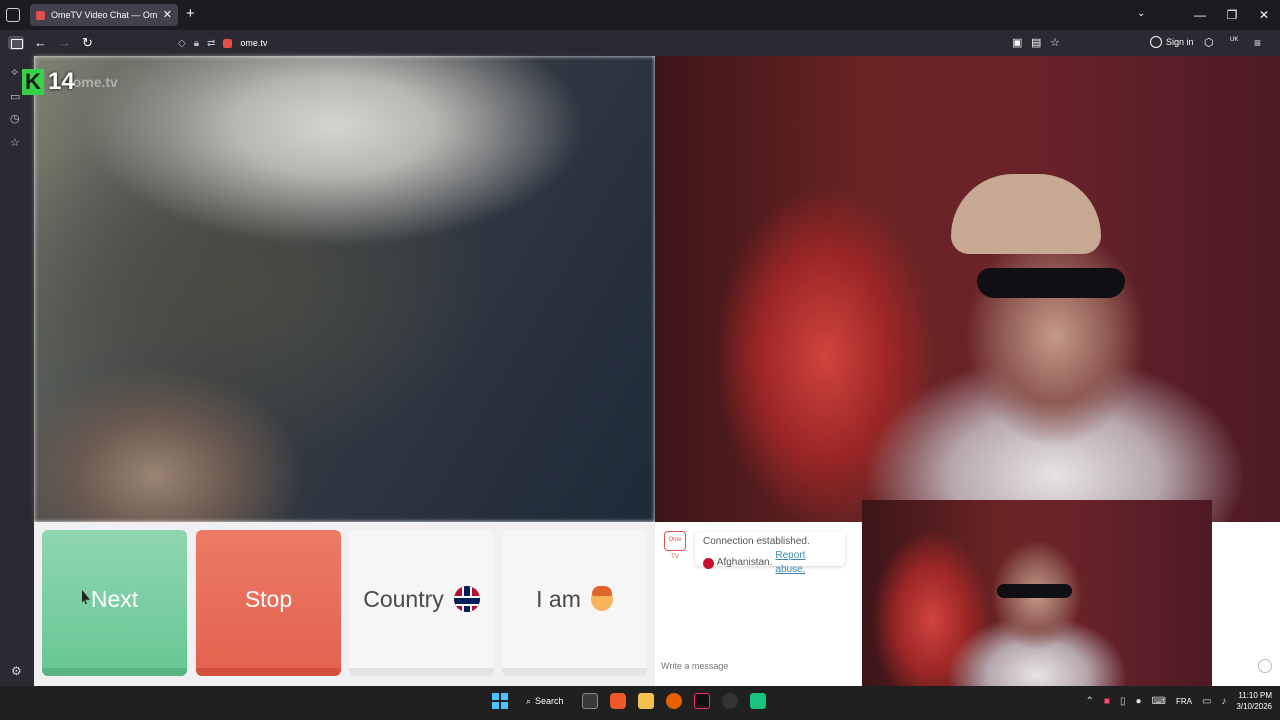 The height and width of the screenshot is (720, 1280). Describe the element at coordinates (1159, 701) in the screenshot. I see `keyboard-icon: ⌨` at that location.